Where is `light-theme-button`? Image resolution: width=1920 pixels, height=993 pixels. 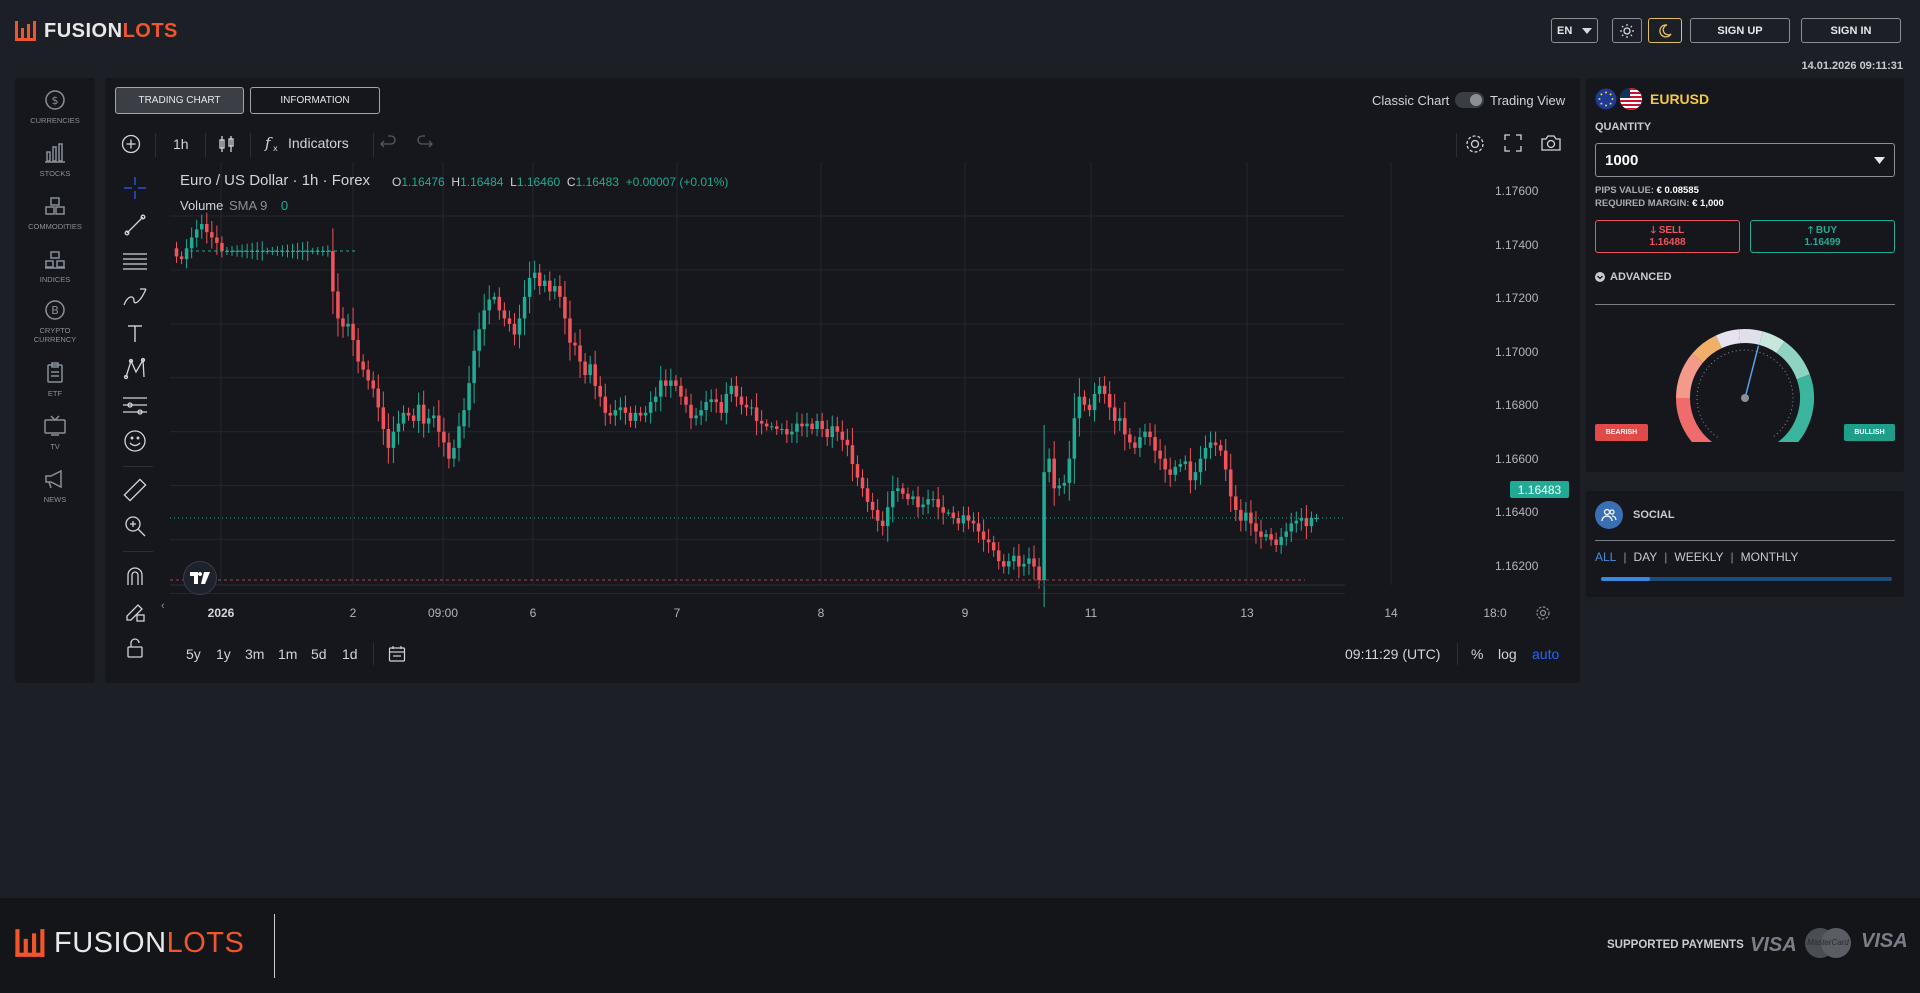
light-theme-button is located at coordinates (1627, 30).